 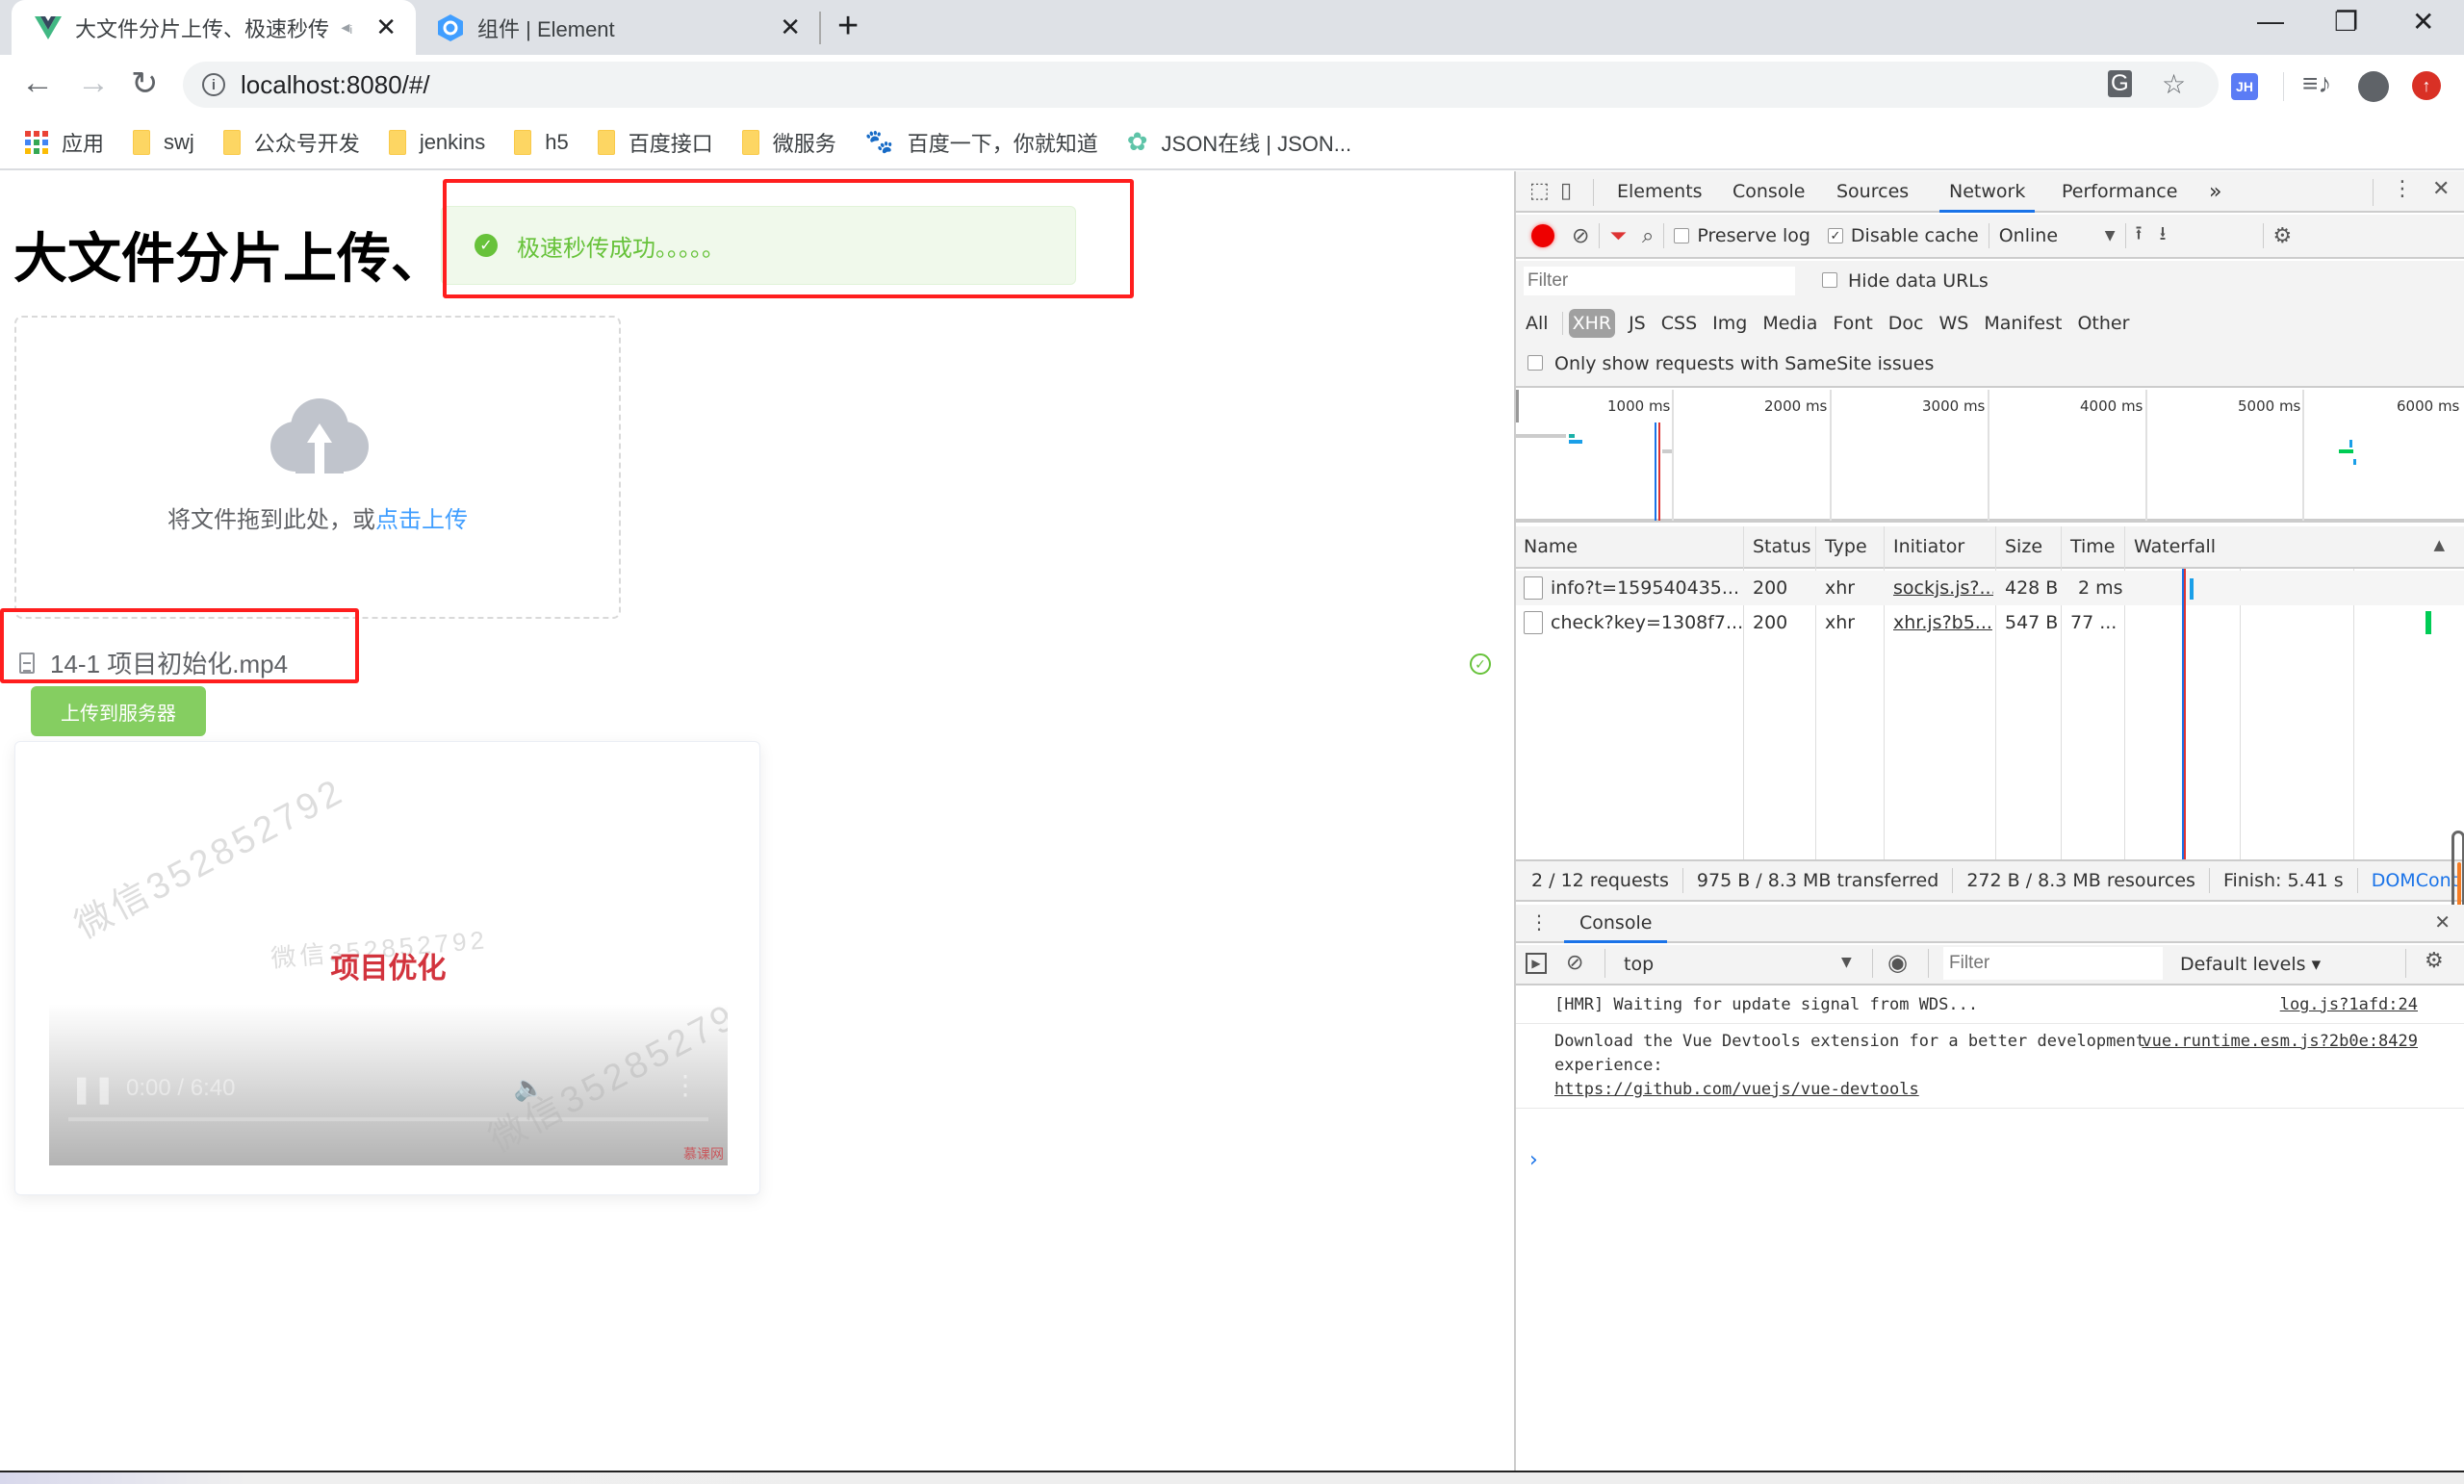 I want to click on clear-console-icon: ⊘, so click(x=1574, y=963).